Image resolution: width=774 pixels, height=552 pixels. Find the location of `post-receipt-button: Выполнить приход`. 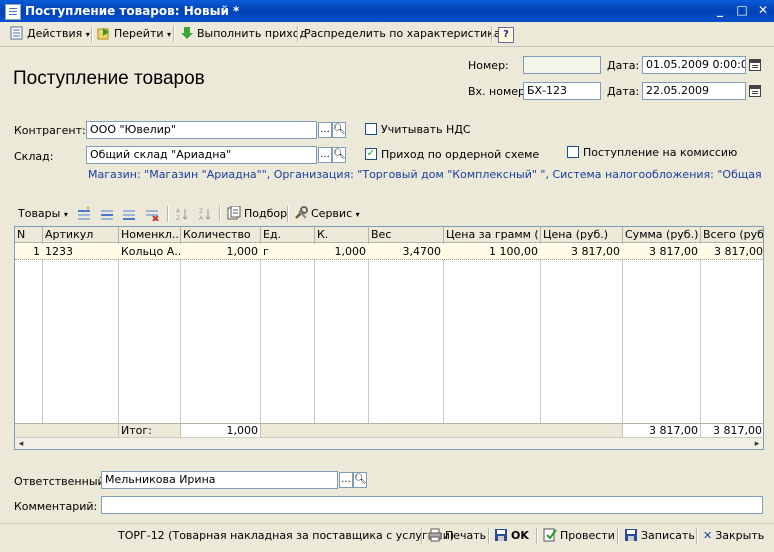

post-receipt-button: Выполнить приход is located at coordinates (243, 34).